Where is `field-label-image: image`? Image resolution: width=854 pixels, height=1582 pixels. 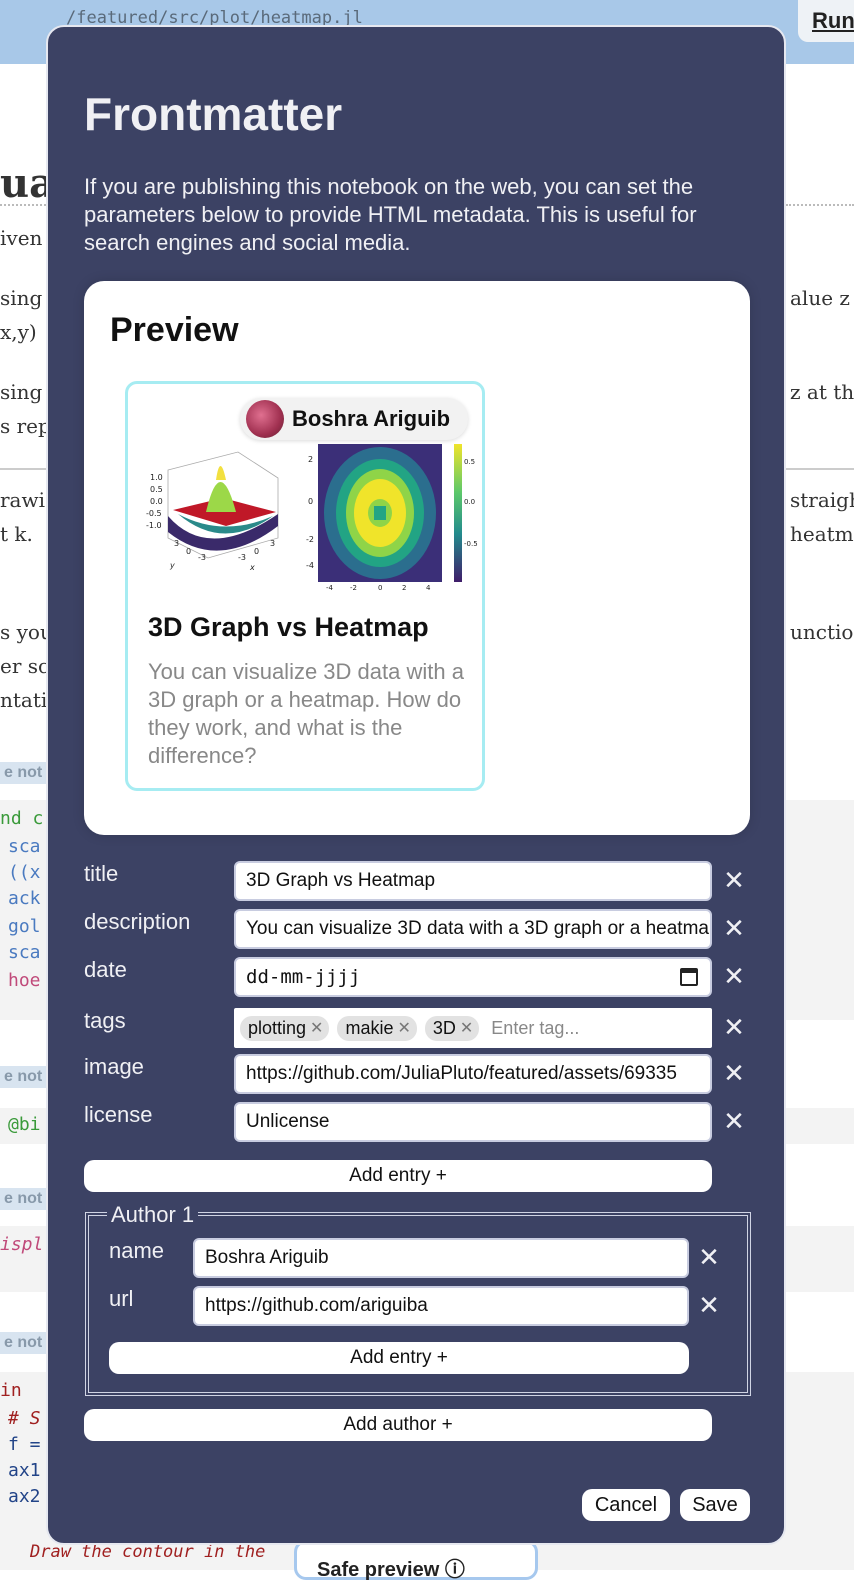
field-label-image: image is located at coordinates (114, 1066).